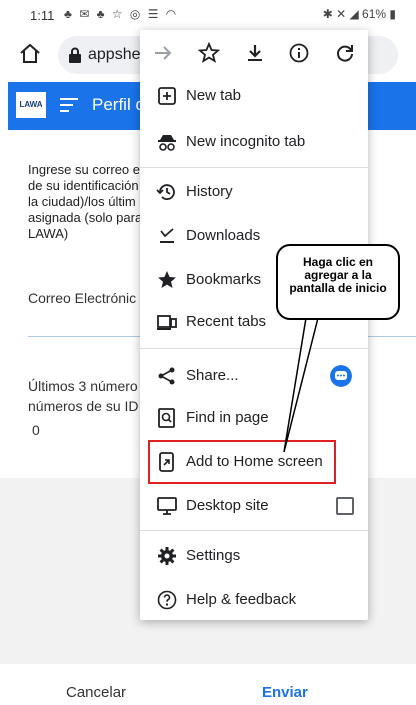 The width and height of the screenshot is (416, 705). What do you see at coordinates (163, 53) in the screenshot?
I see `forward-icon` at bounding box center [163, 53].